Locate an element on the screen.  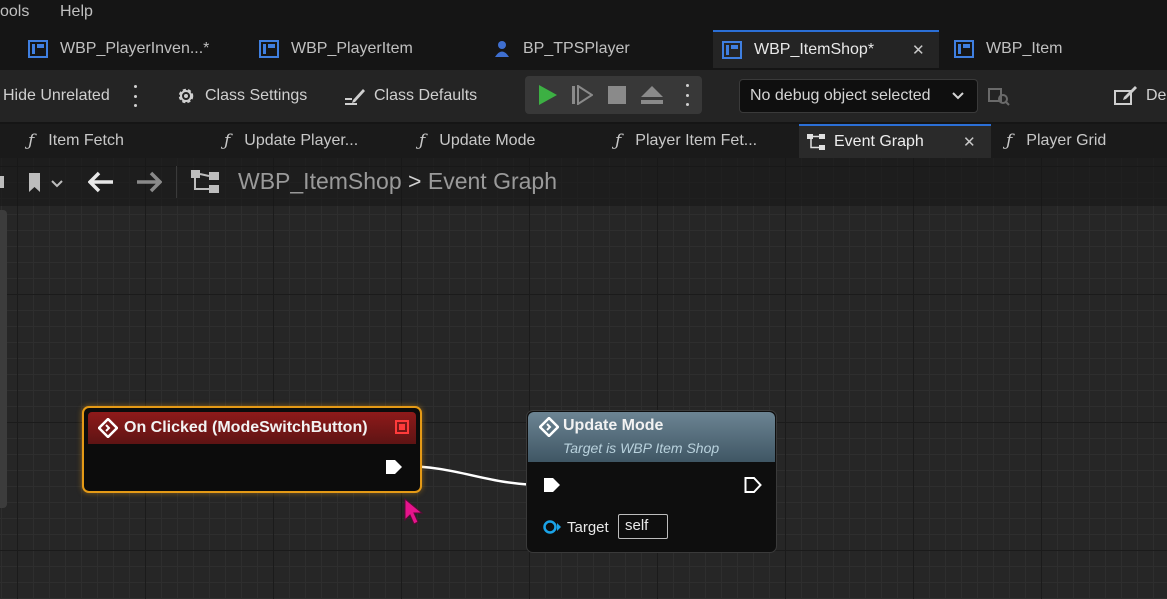
menu-tools: ools is located at coordinates (14, 12).